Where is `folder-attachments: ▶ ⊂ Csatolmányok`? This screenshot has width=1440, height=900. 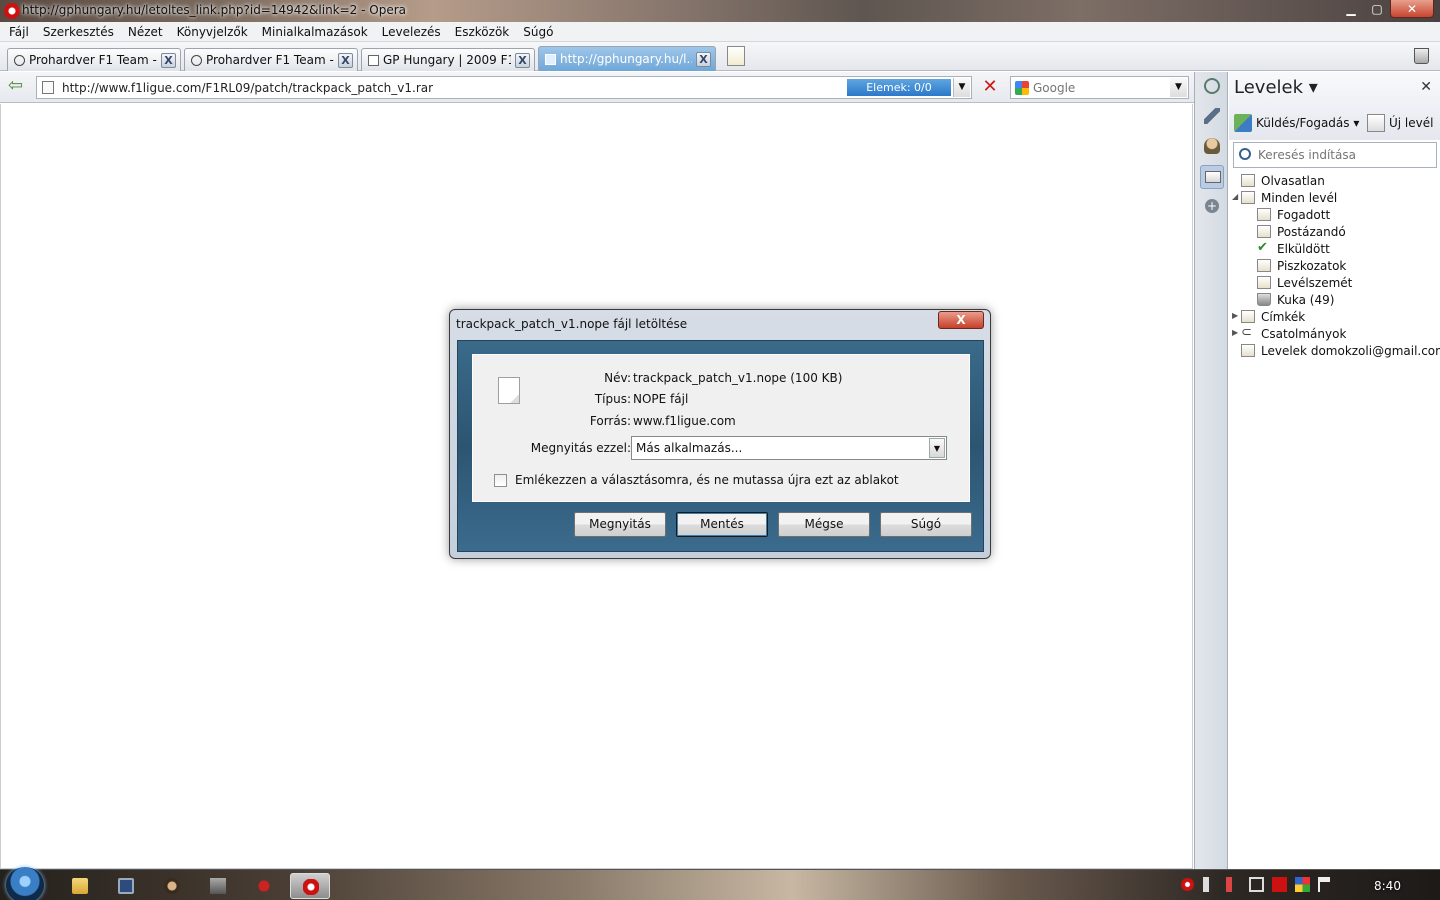 folder-attachments: ▶ ⊂ Csatolmányok is located at coordinates (1334, 333).